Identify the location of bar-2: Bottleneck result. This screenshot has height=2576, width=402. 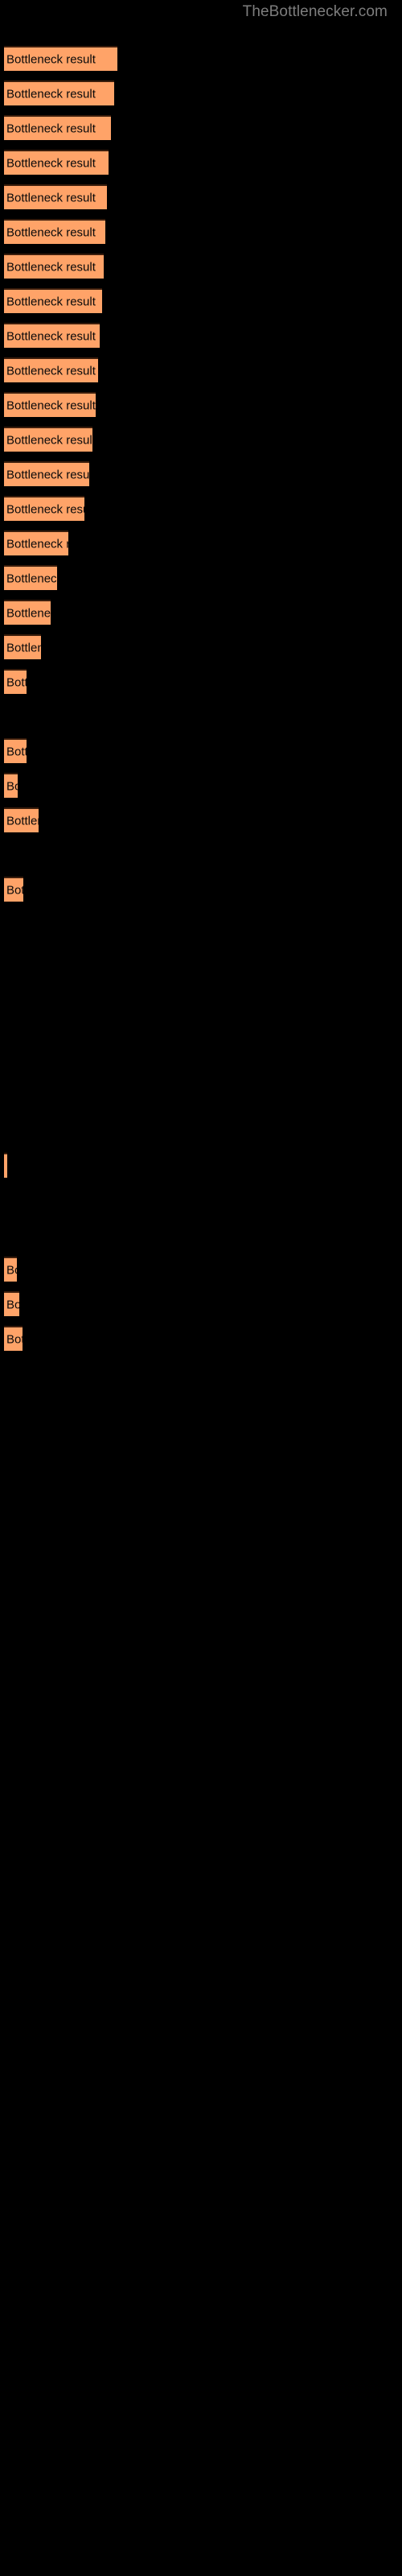
(59, 92).